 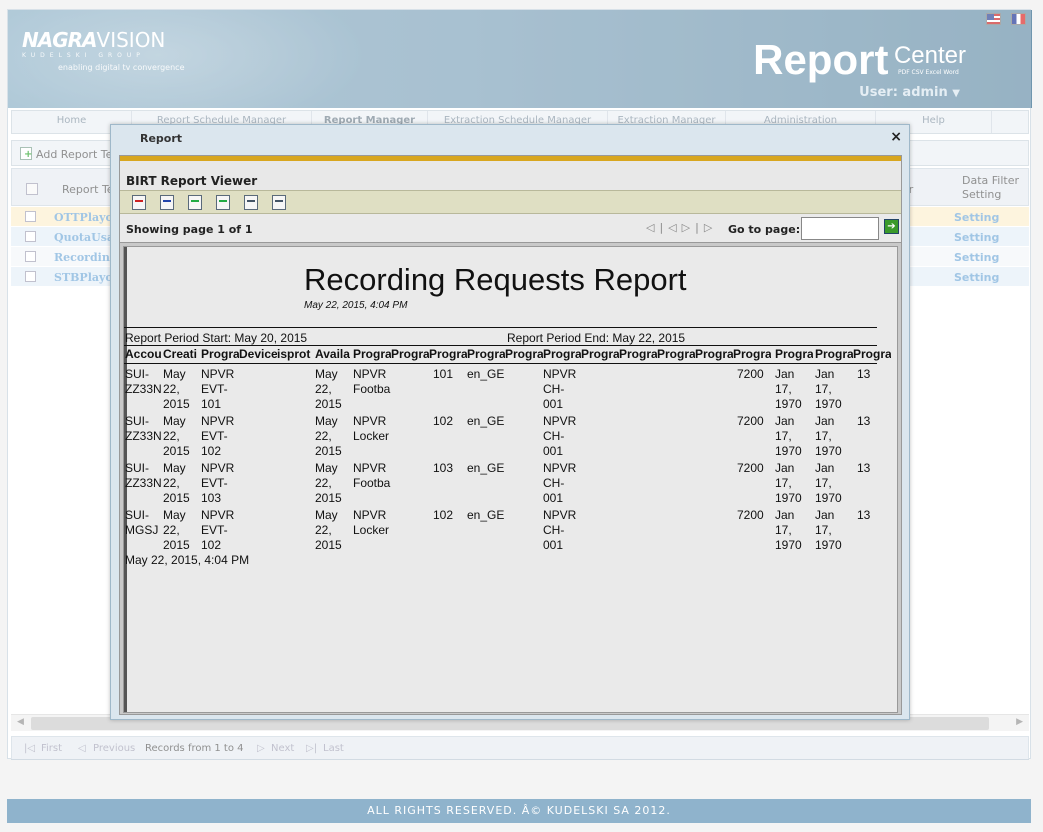 I want to click on print-icon, so click(x=251, y=202).